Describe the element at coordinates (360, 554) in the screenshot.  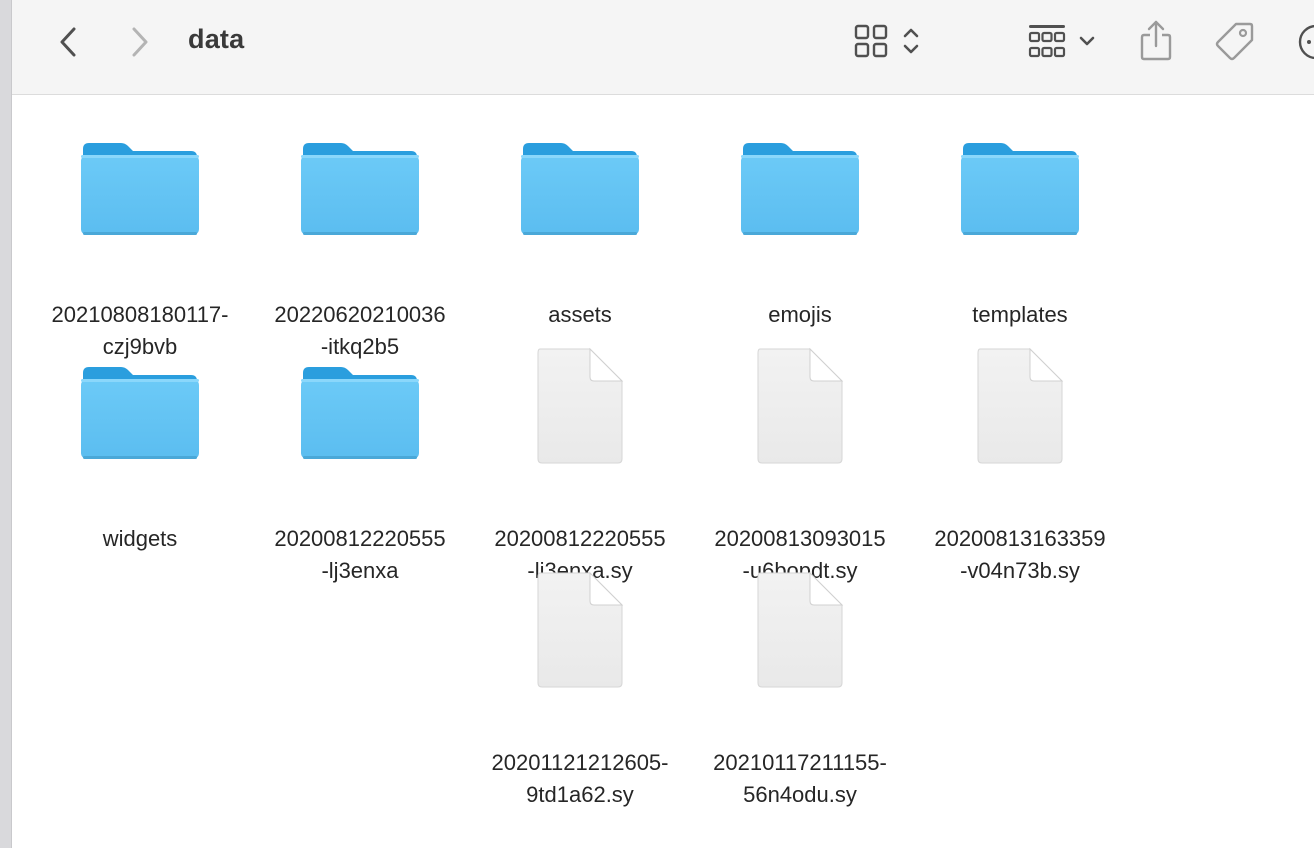
I see `item-name: 20200812220555 -lj3enxa` at that location.